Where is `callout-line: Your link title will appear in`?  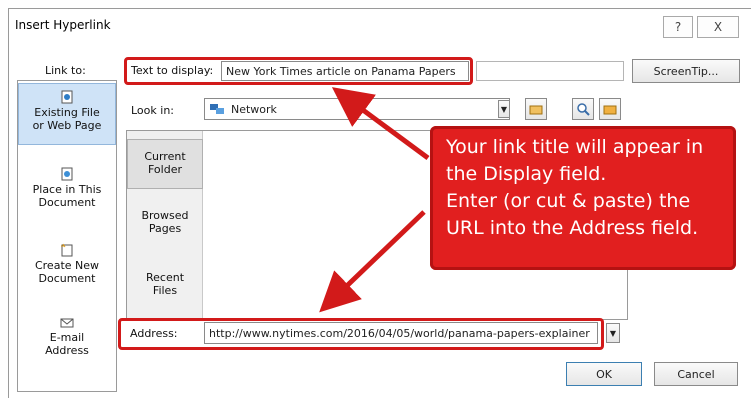 callout-line: Your link title will appear in is located at coordinates (575, 147).